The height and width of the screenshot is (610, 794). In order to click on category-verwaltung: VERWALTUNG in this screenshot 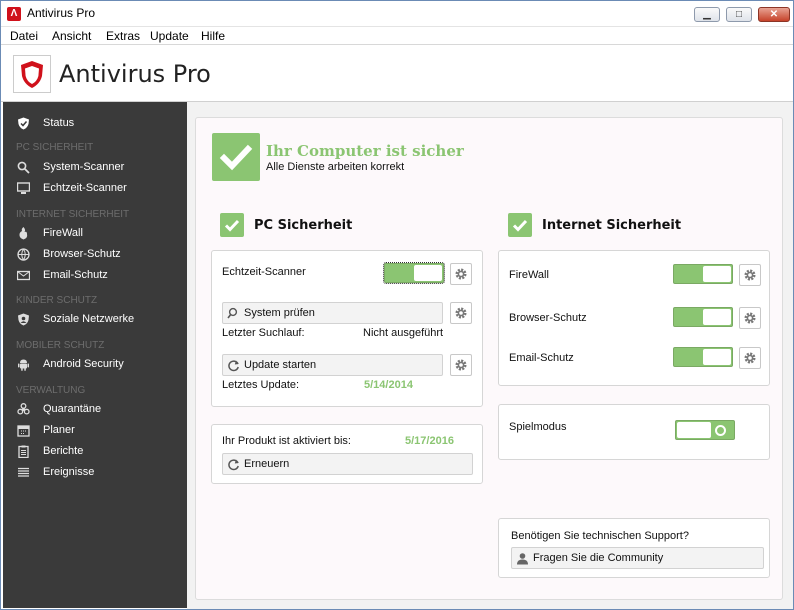, I will do `click(51, 390)`.